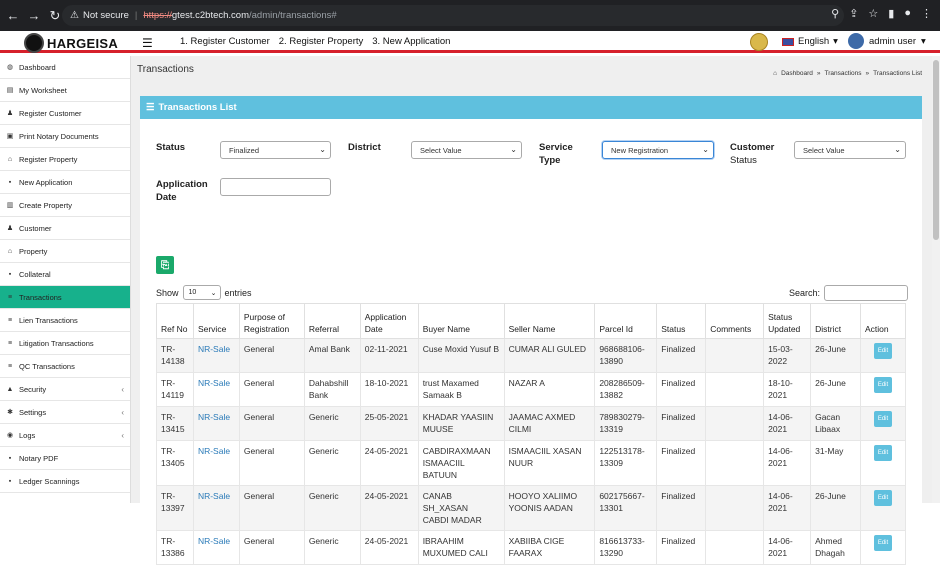 The height and width of the screenshot is (565, 940). I want to click on column-header: Service, so click(216, 321).